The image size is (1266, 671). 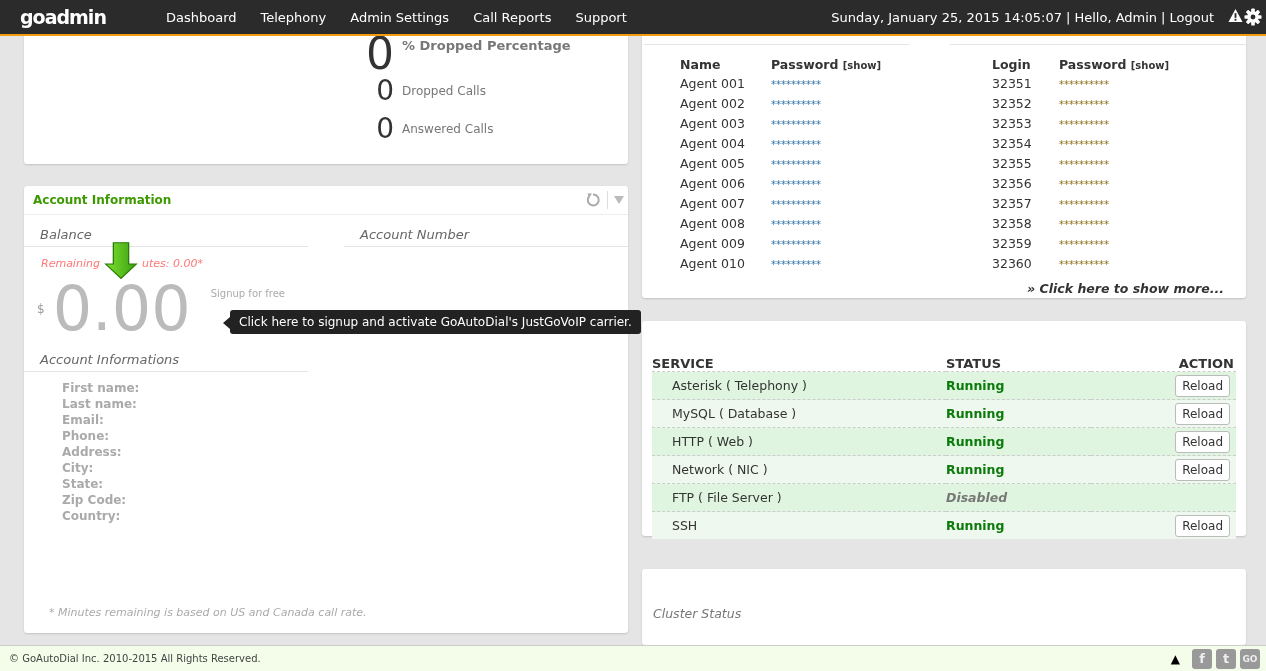 What do you see at coordinates (725, 203) in the screenshot?
I see `table-cell: Agent 007` at bounding box center [725, 203].